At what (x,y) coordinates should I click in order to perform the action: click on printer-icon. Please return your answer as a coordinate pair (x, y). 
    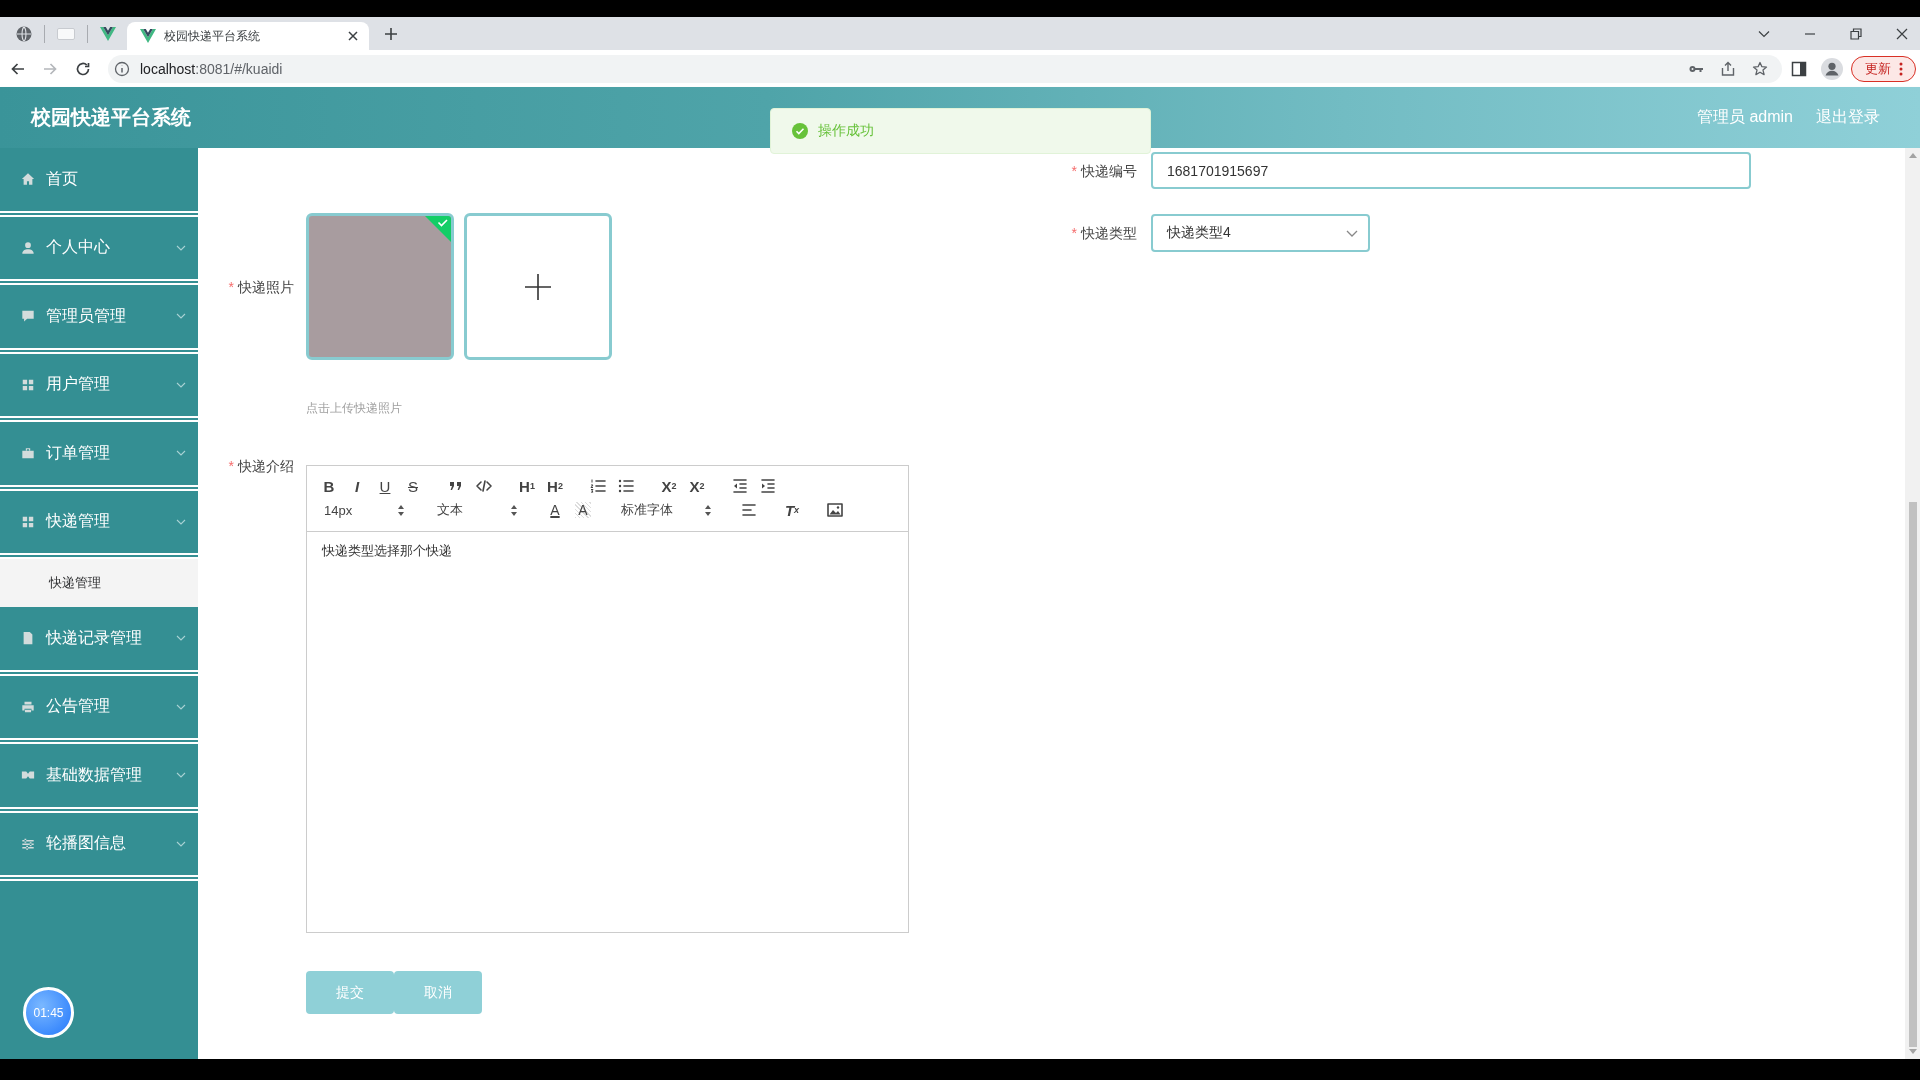
    Looking at the image, I should click on (28, 706).